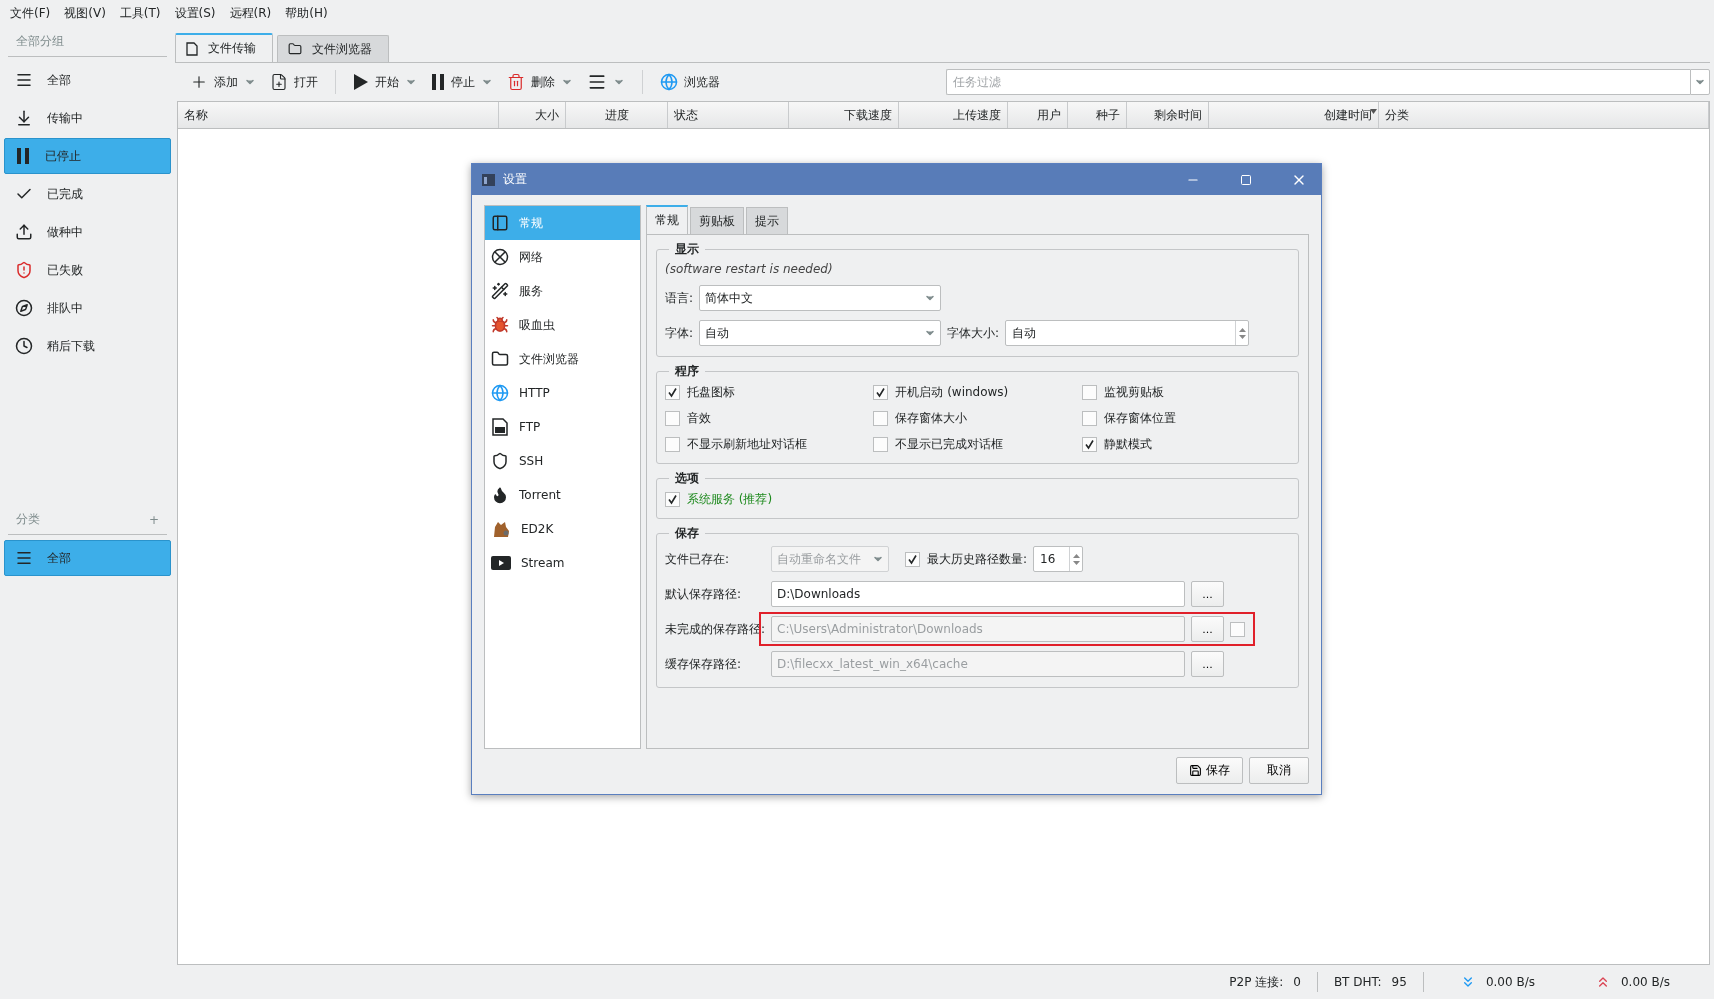 This screenshot has height=999, width=1714. I want to click on checkbox-label: 系统服务 (推荐), so click(730, 499).